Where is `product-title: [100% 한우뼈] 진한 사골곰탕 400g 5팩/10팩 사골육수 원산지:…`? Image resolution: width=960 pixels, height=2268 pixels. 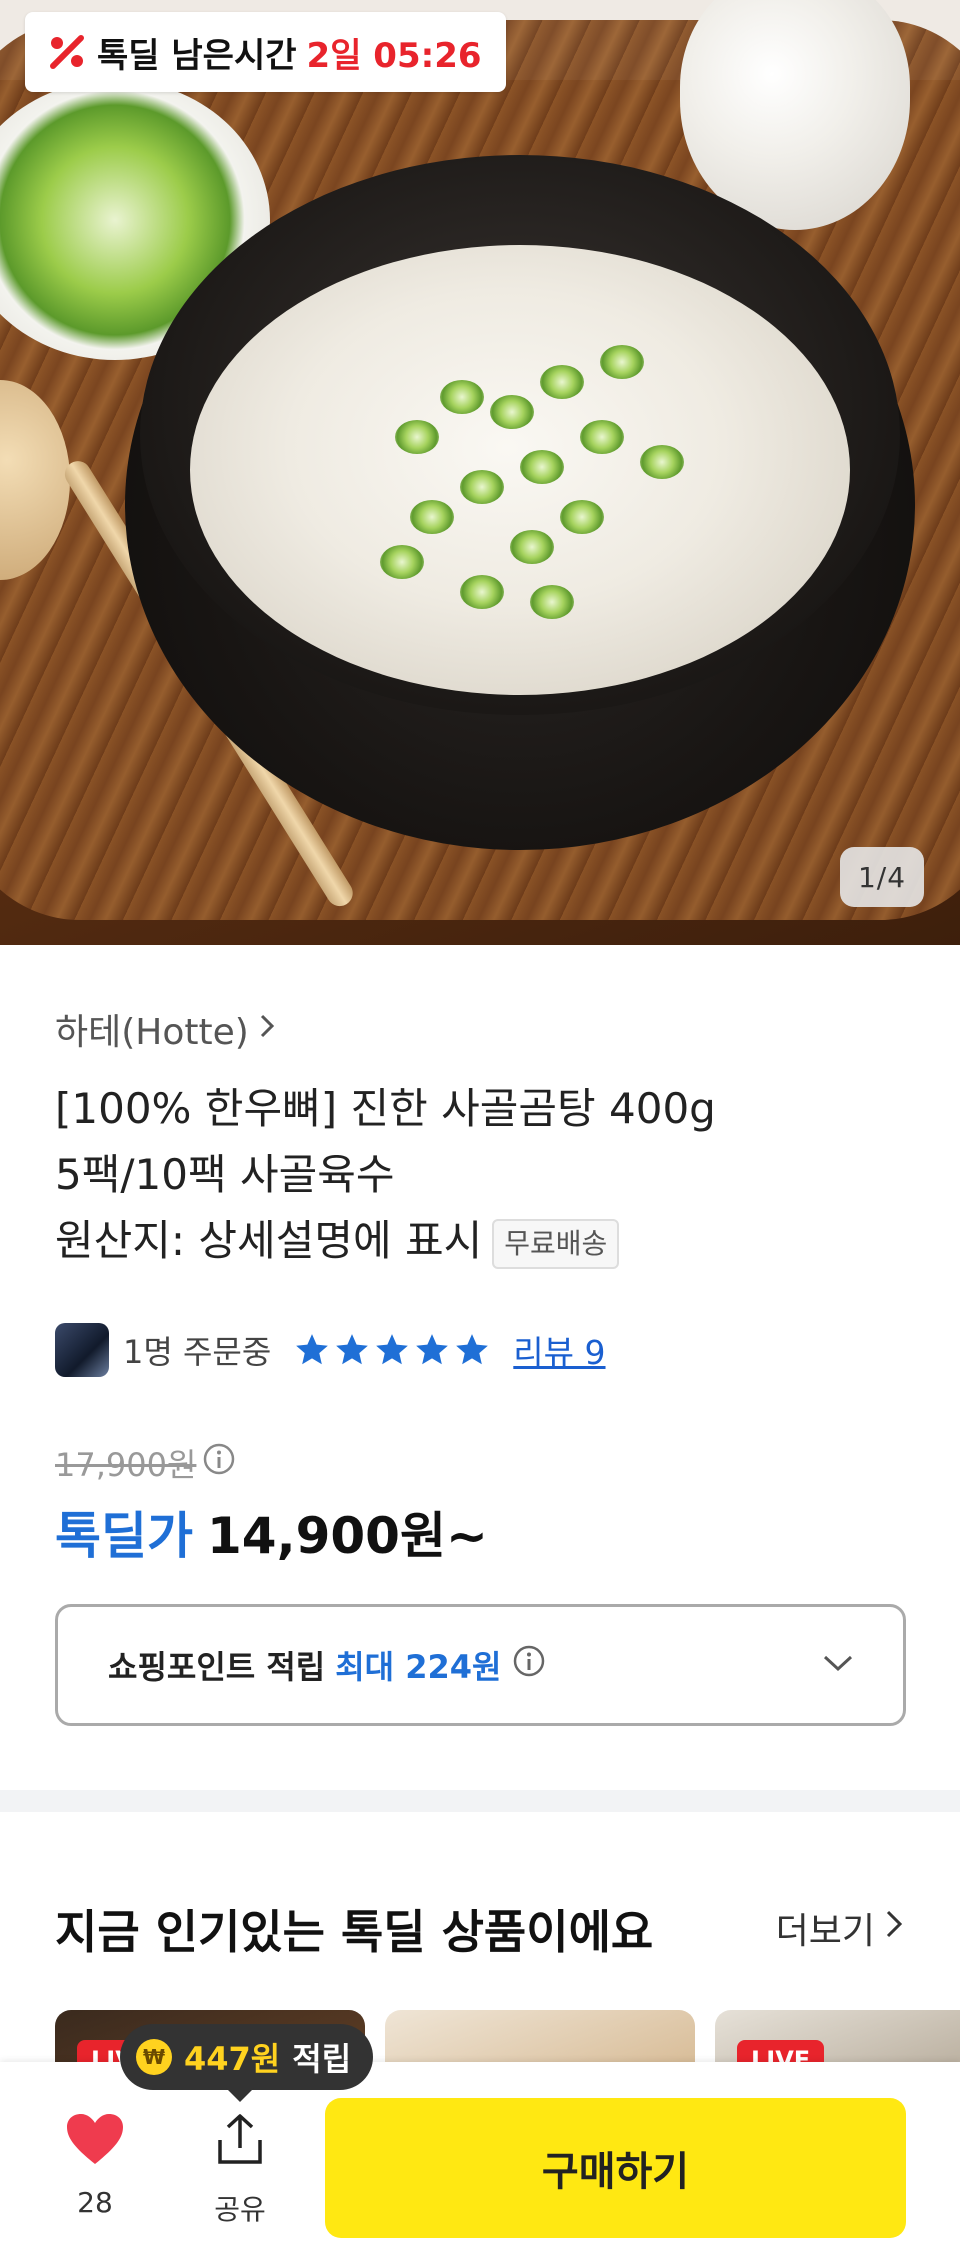 product-title: [100% 한우뼈] 진한 사골곰탕 400g 5팩/10팩 사골육수 원산지:… is located at coordinates (485, 1175).